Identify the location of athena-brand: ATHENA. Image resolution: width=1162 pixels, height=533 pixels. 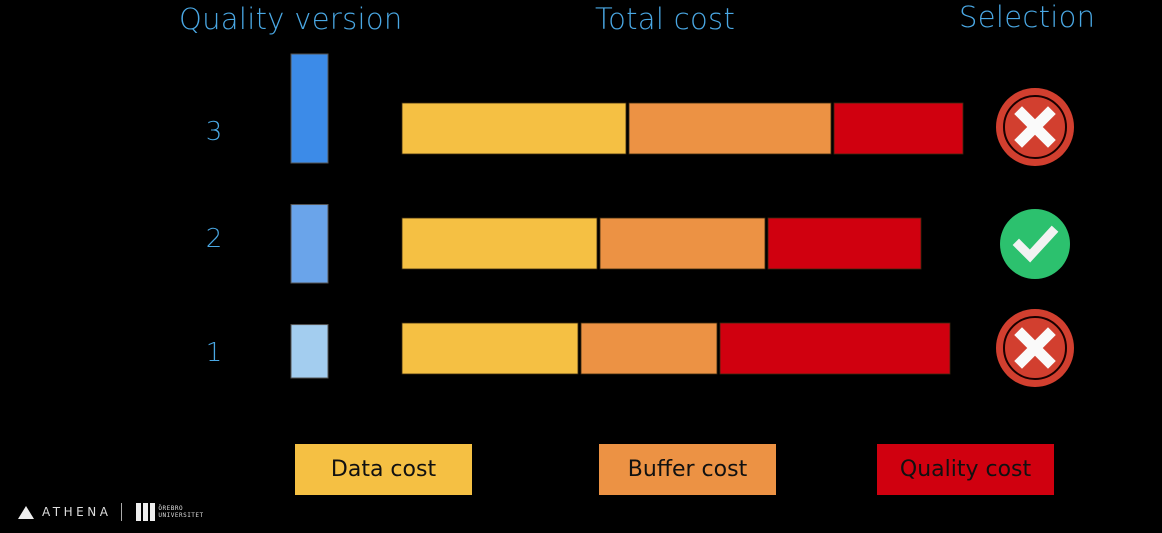
(77, 512).